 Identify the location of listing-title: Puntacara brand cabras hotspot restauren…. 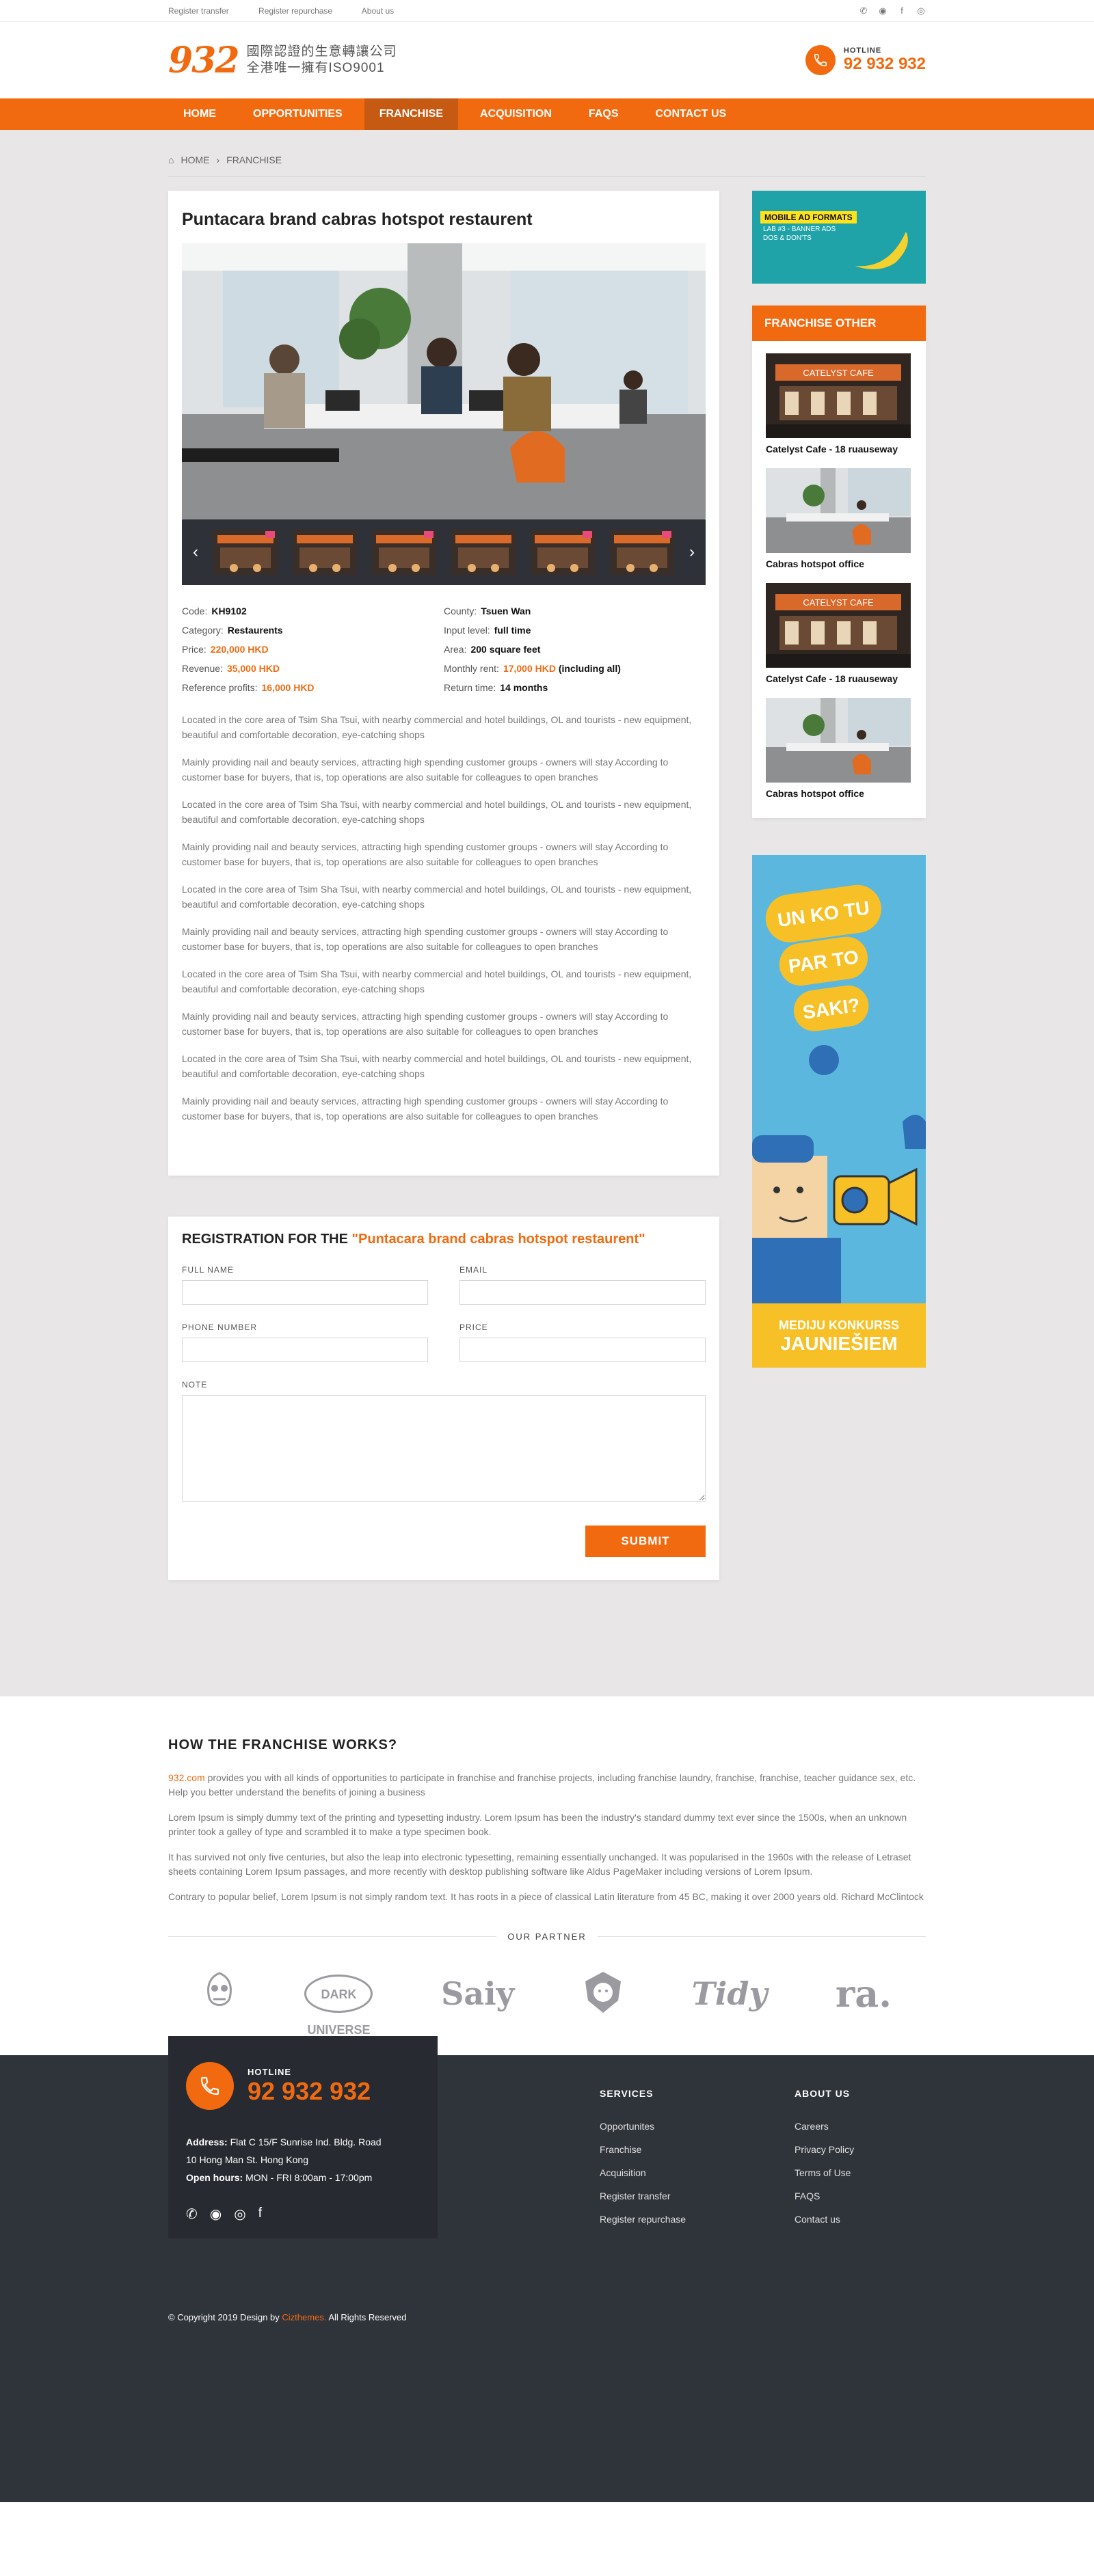
(357, 220).